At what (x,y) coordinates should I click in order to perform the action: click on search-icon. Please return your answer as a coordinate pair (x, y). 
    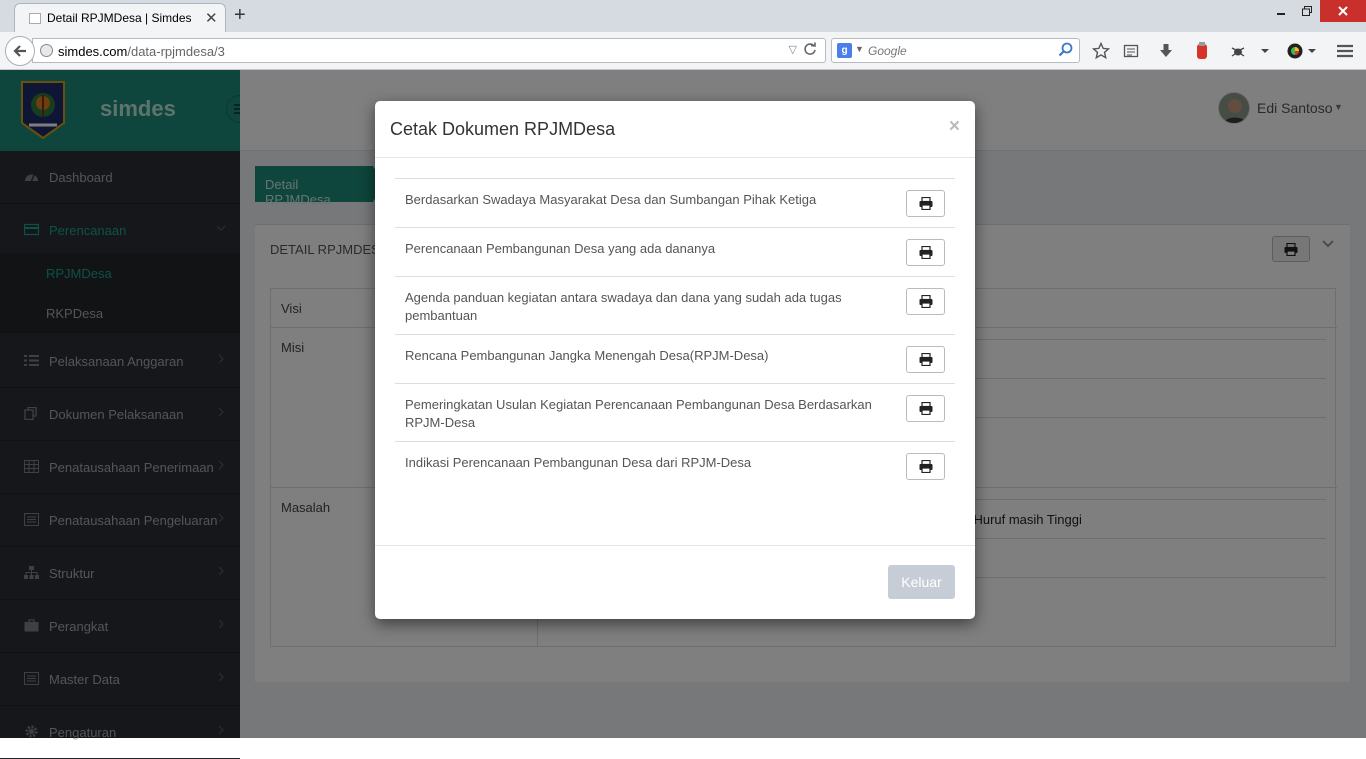
    Looking at the image, I should click on (1066, 50).